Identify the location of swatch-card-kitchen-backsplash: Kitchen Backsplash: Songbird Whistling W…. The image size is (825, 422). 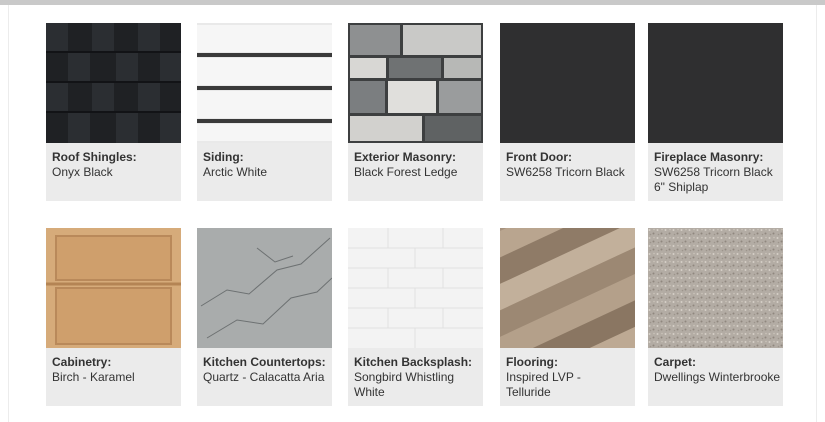
(415, 317).